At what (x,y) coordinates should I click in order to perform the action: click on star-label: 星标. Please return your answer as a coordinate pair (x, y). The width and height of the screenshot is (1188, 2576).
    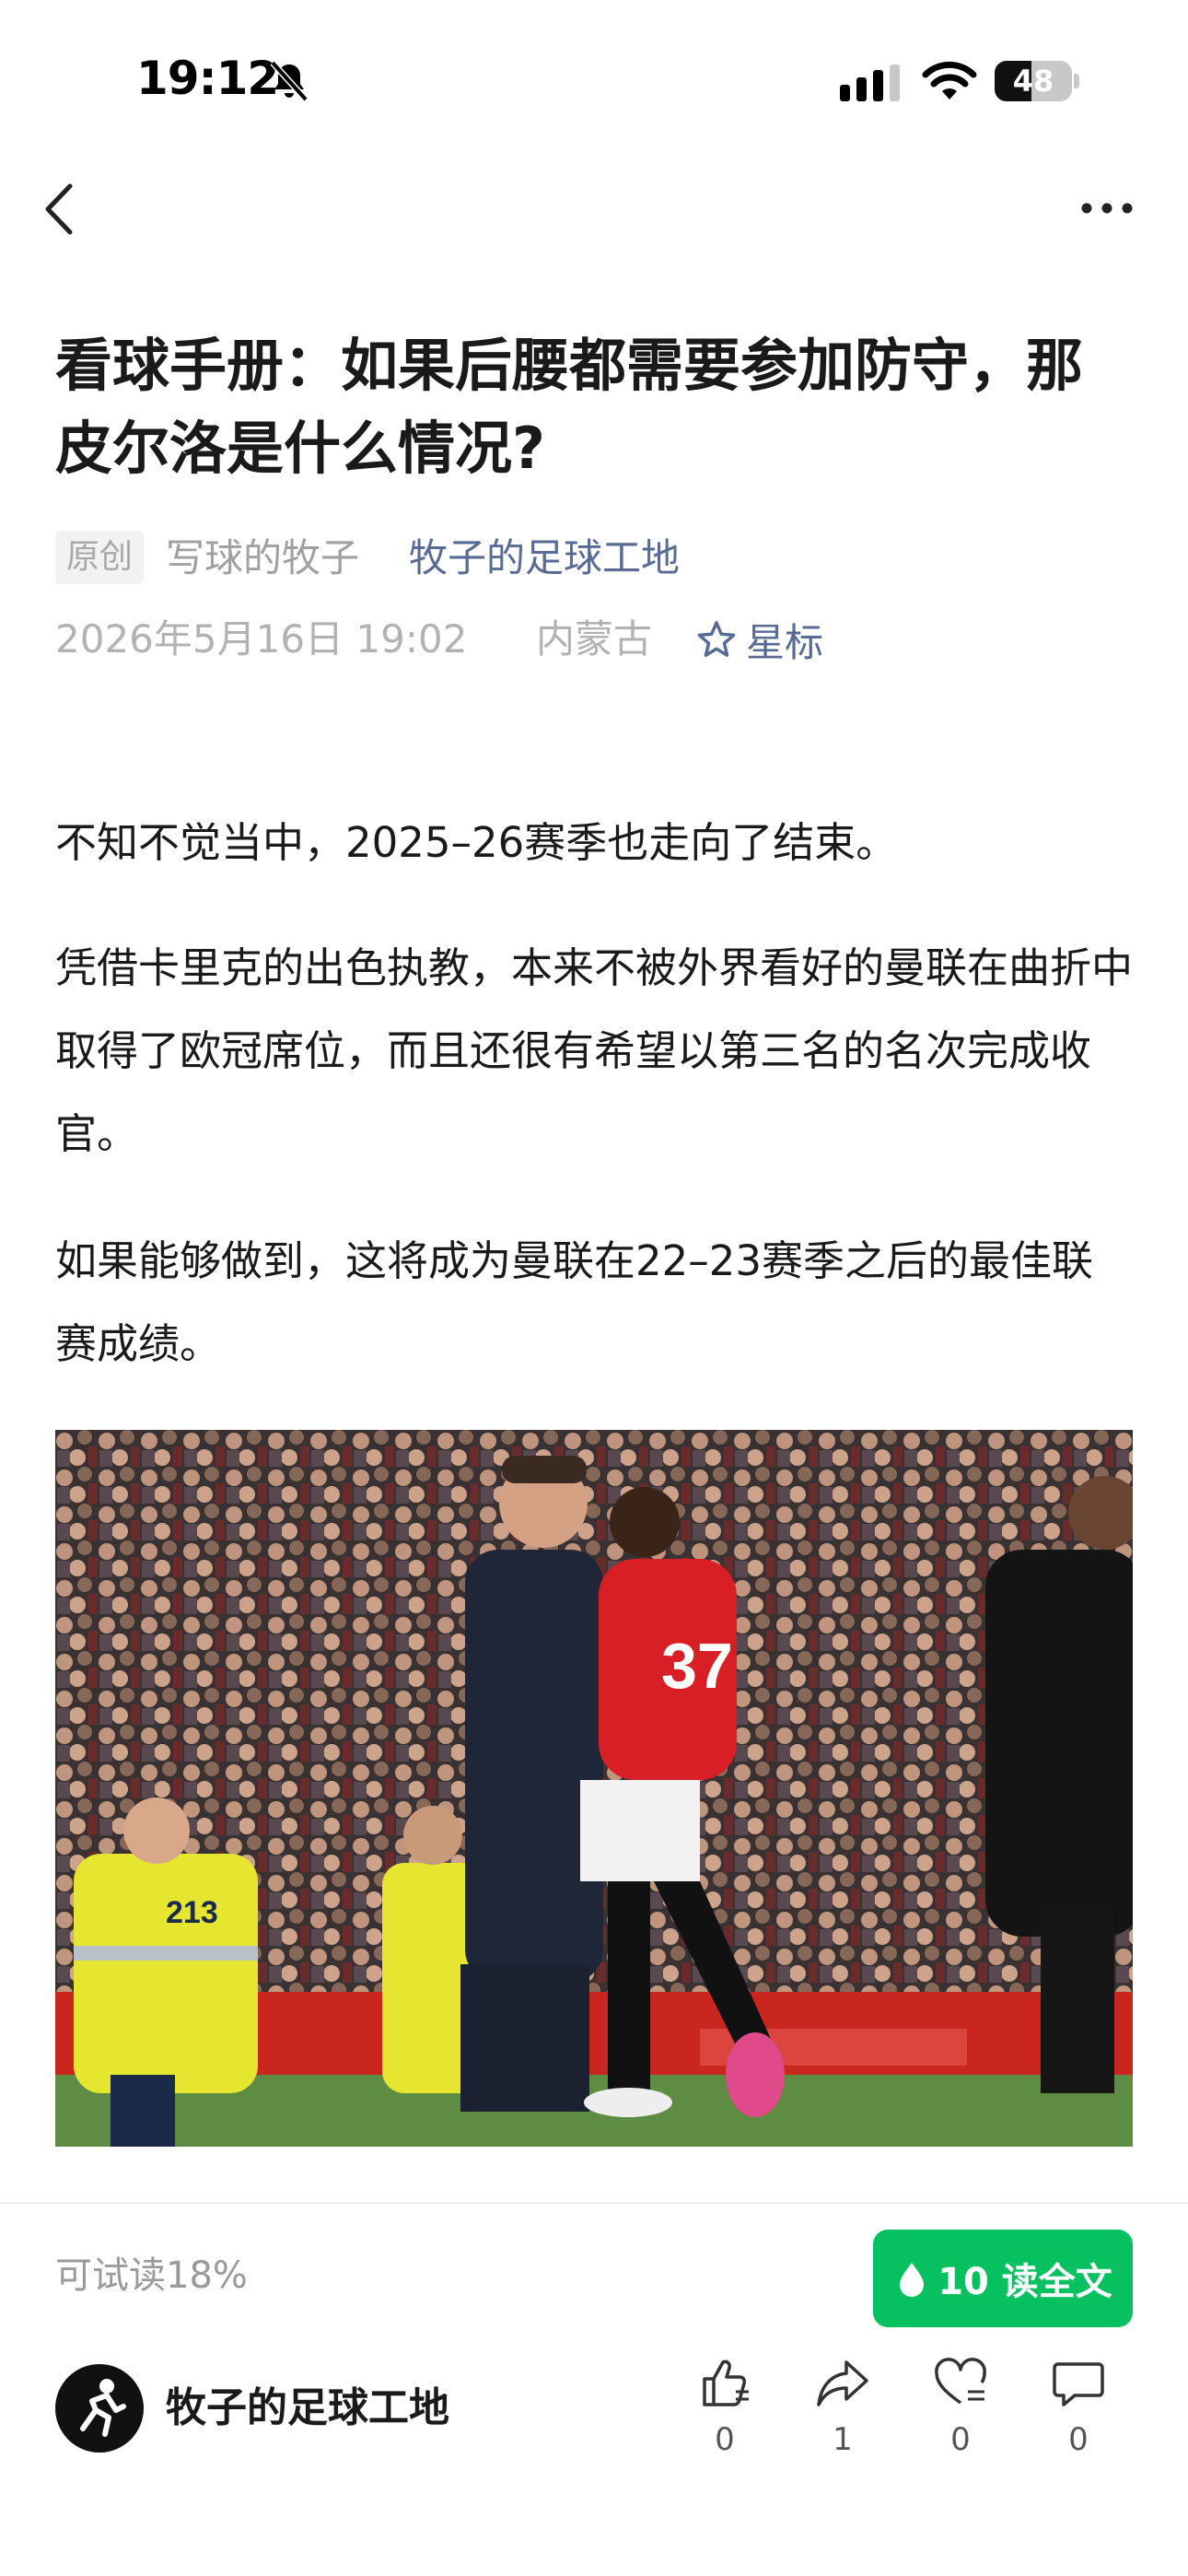
    Looking at the image, I should click on (785, 642).